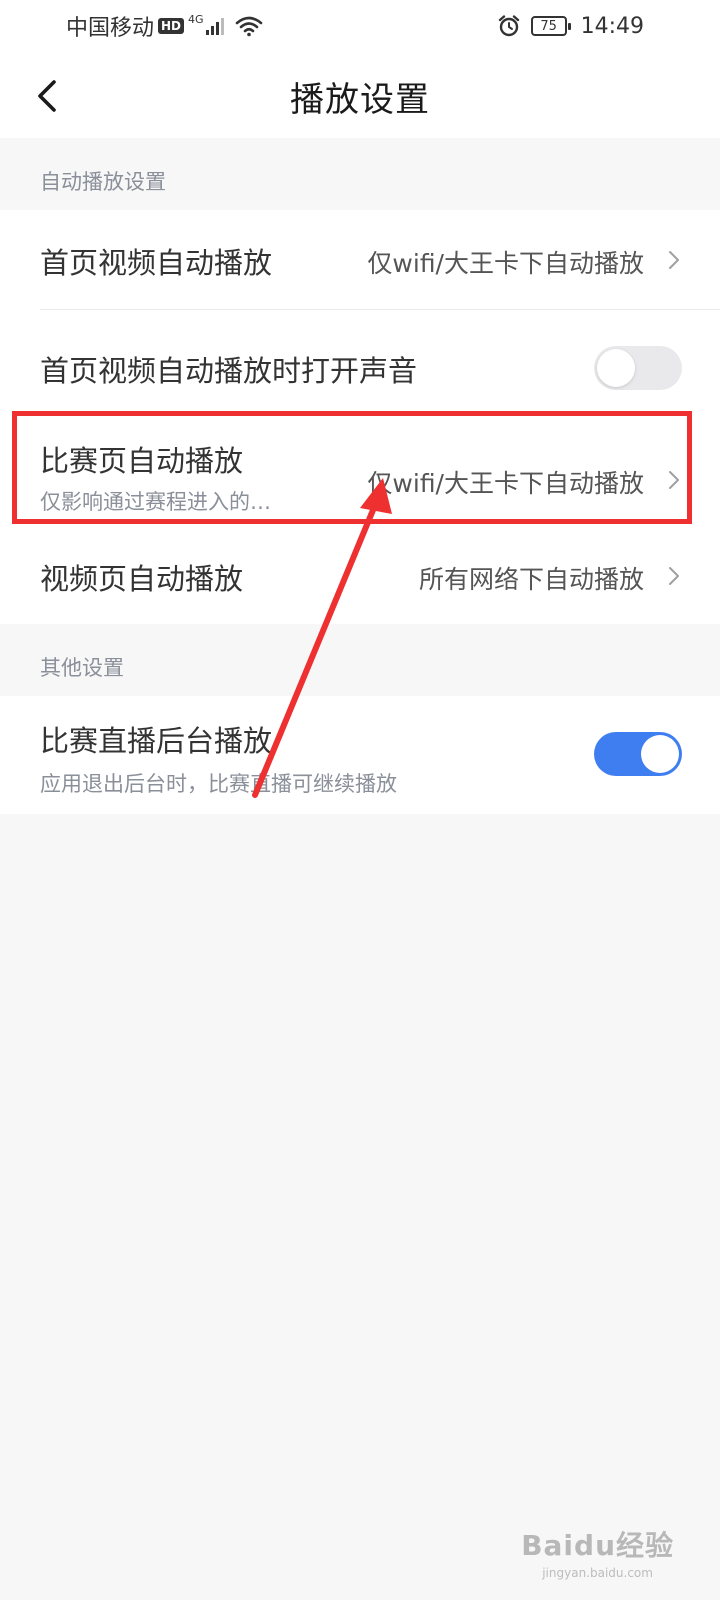 The width and height of the screenshot is (720, 1600). What do you see at coordinates (82, 668) in the screenshot?
I see `section-label-other: 其他设置` at bounding box center [82, 668].